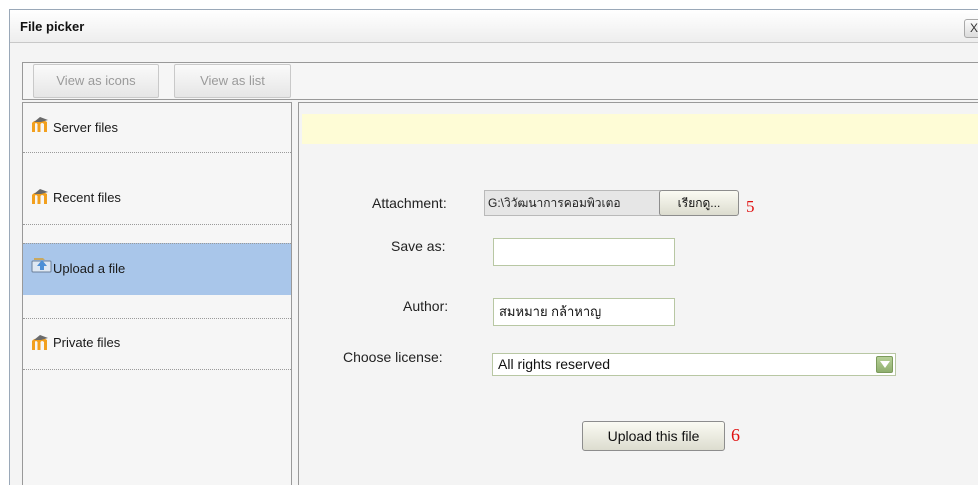 The image size is (978, 485). Describe the element at coordinates (572, 203) in the screenshot. I see `attachment-file-field: G:\วิวัฒนาการคอมพิวเตอ` at that location.